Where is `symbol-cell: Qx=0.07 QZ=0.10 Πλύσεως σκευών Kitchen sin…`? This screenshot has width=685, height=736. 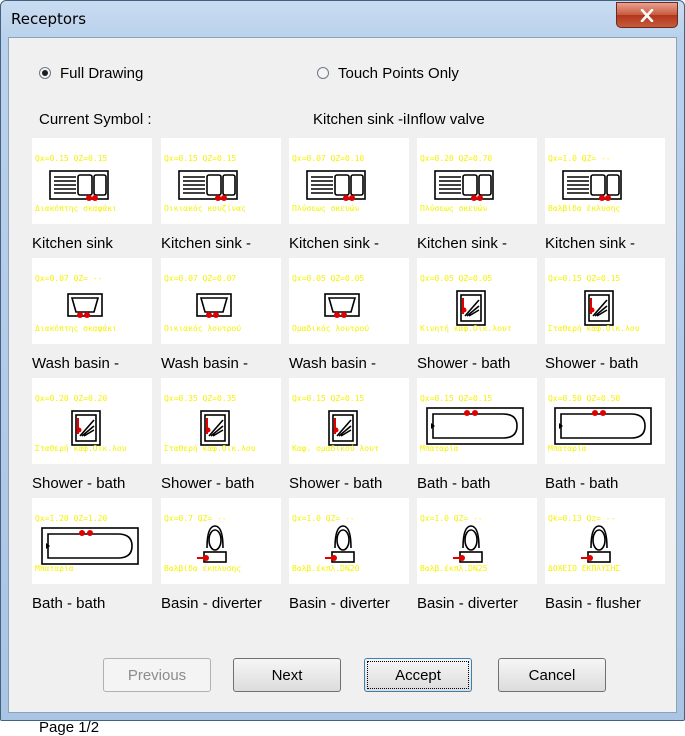
symbol-cell: Qx=0.07 QZ=0.10 Πλύσεως σκευών Kitchen sin… is located at coordinates (349, 197).